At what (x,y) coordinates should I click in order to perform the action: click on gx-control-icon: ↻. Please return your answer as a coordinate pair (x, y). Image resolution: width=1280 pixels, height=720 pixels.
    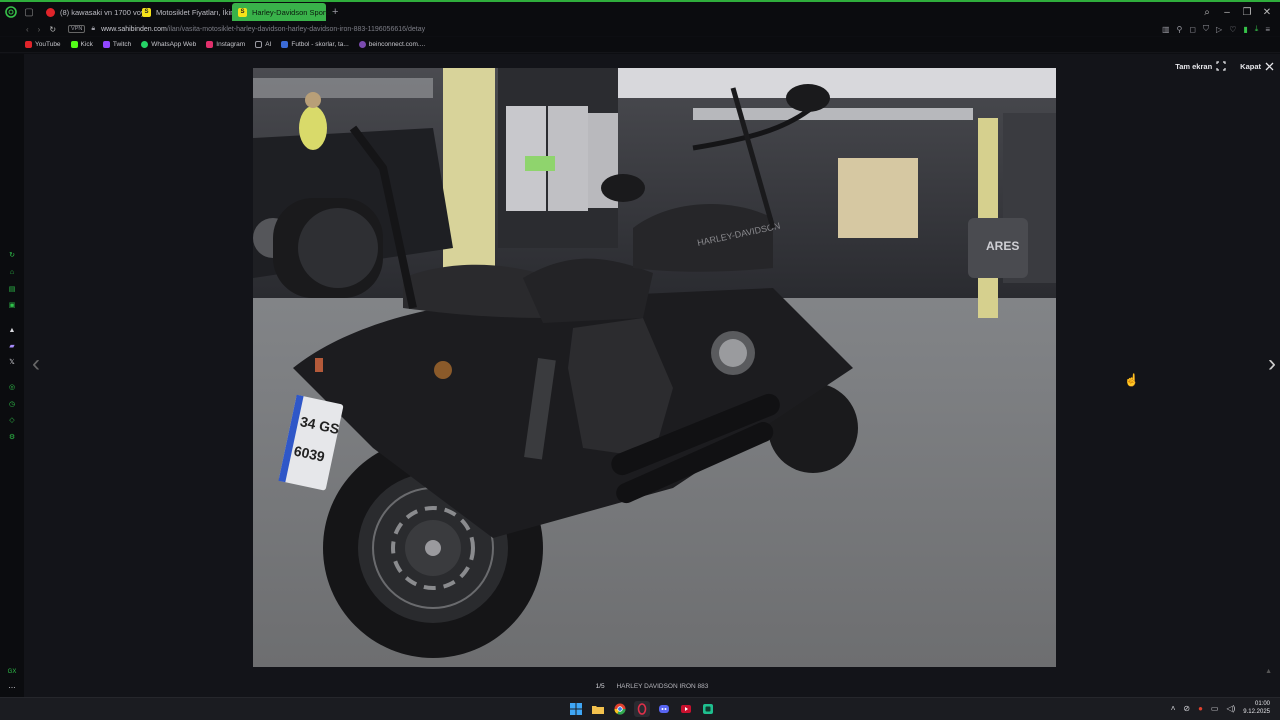
    Looking at the image, I should click on (12, 255).